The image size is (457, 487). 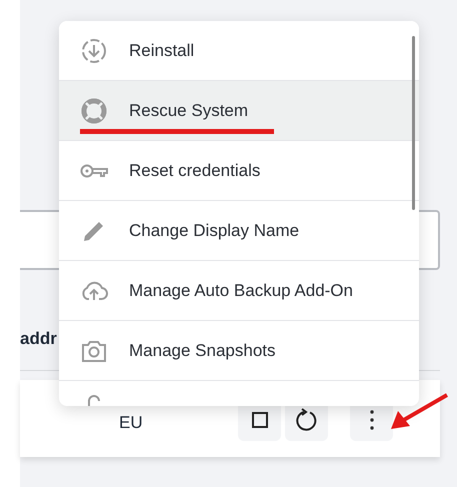 I want to click on menu-item: Reset credentials, so click(x=239, y=171).